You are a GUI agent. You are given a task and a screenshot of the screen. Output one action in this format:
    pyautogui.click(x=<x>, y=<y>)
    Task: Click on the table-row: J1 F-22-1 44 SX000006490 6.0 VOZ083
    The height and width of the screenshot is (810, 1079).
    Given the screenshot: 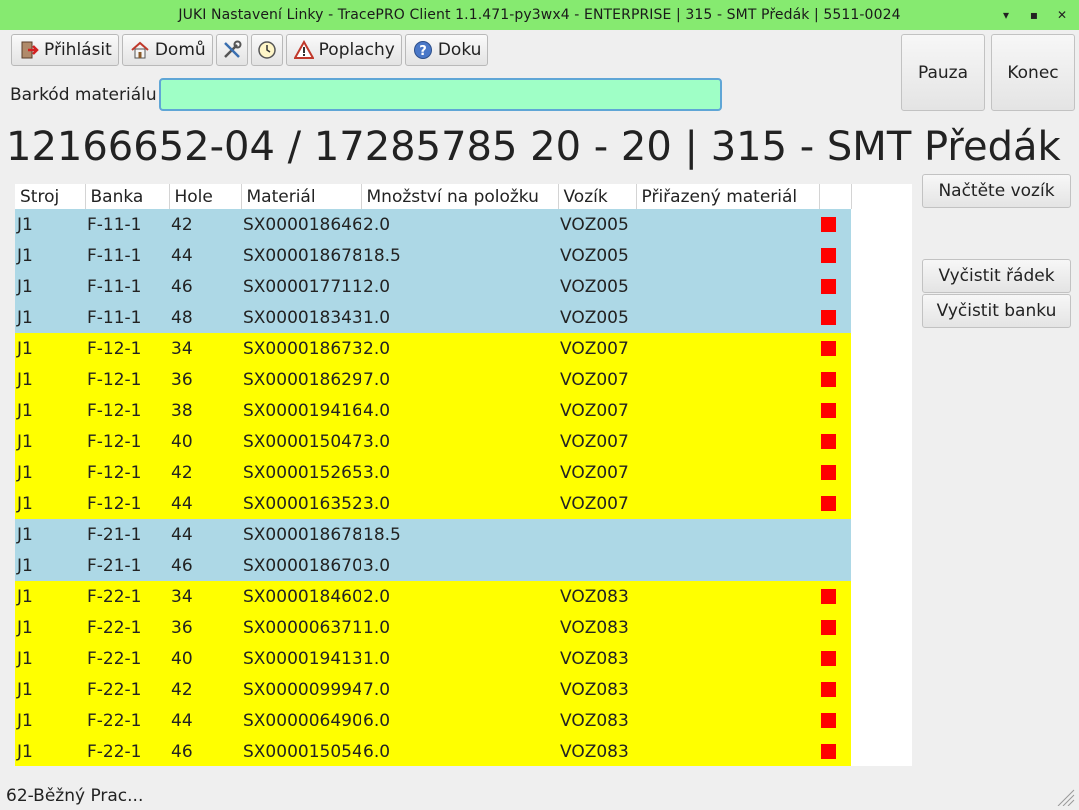 What is the action you would take?
    pyautogui.click(x=433, y=720)
    